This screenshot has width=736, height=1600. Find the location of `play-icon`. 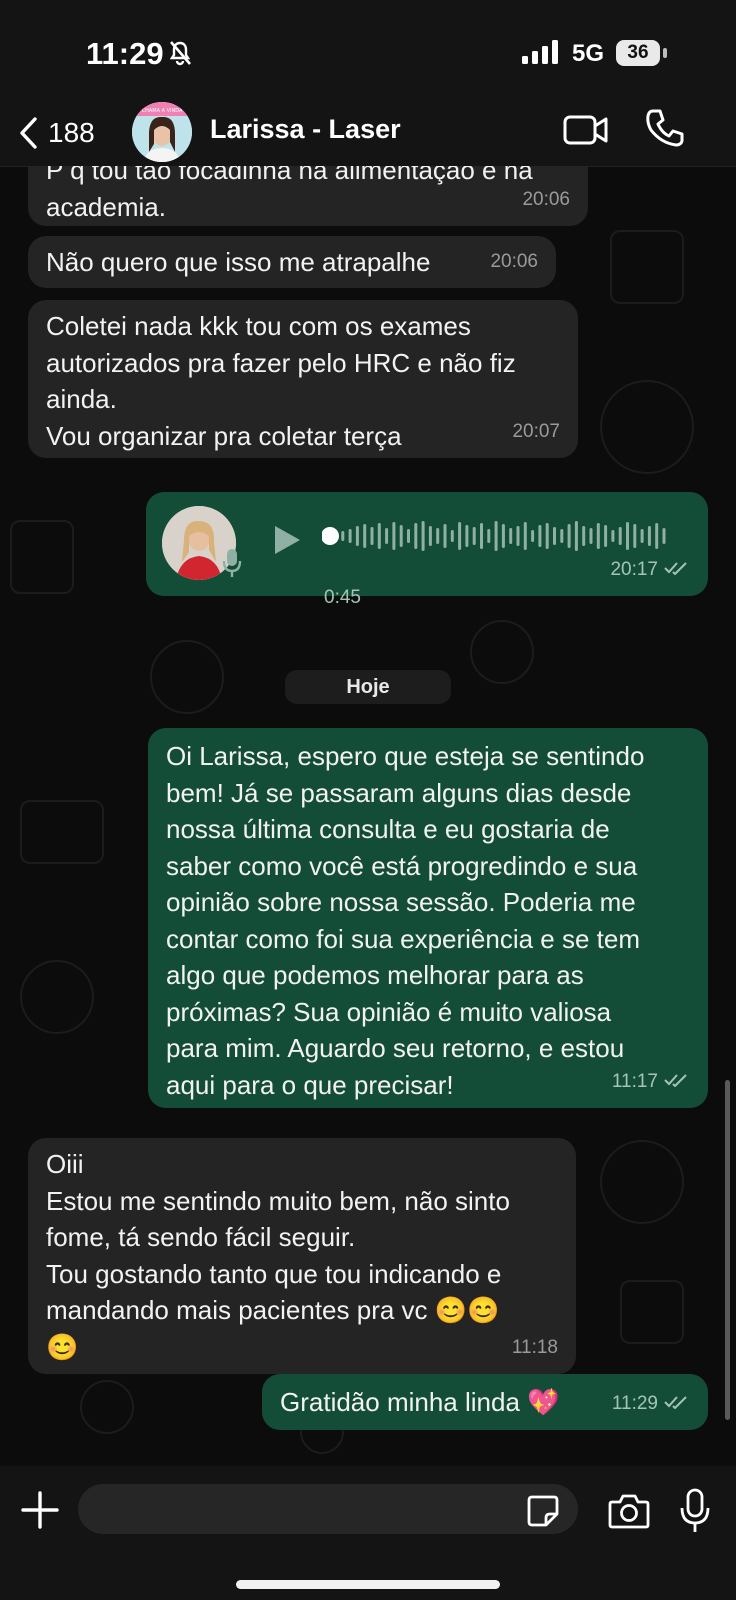

play-icon is located at coordinates (287, 540).